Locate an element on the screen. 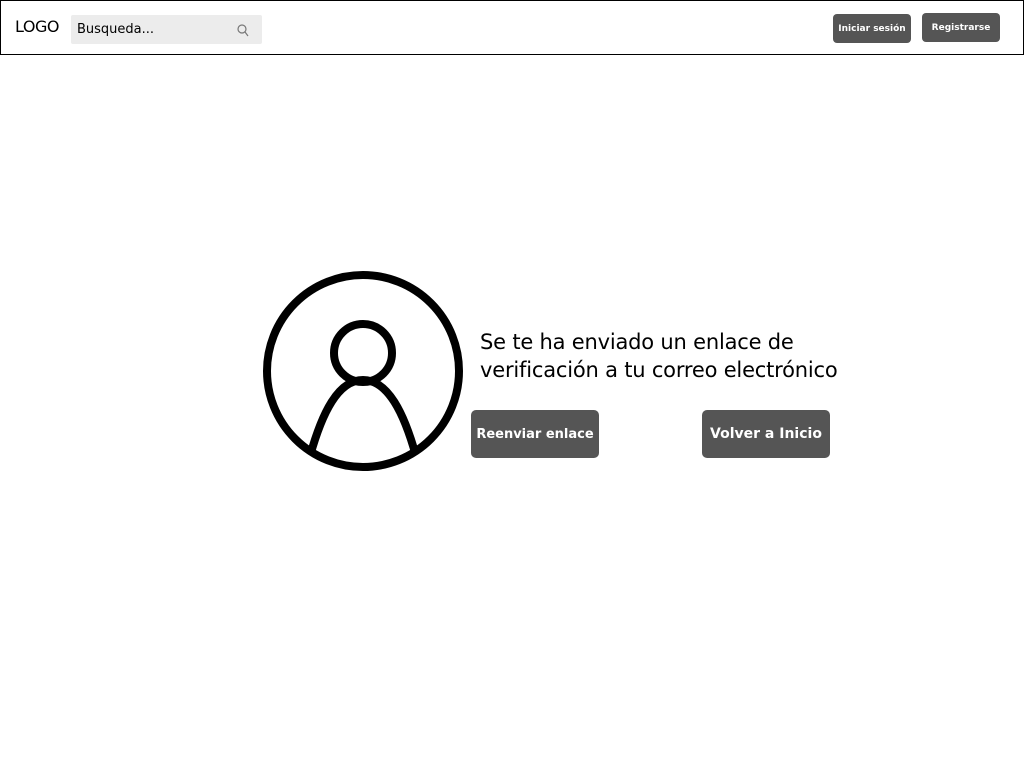 The width and height of the screenshot is (1024, 768). top-header: LOGO Iniciar sesión Registrarse is located at coordinates (512, 27).